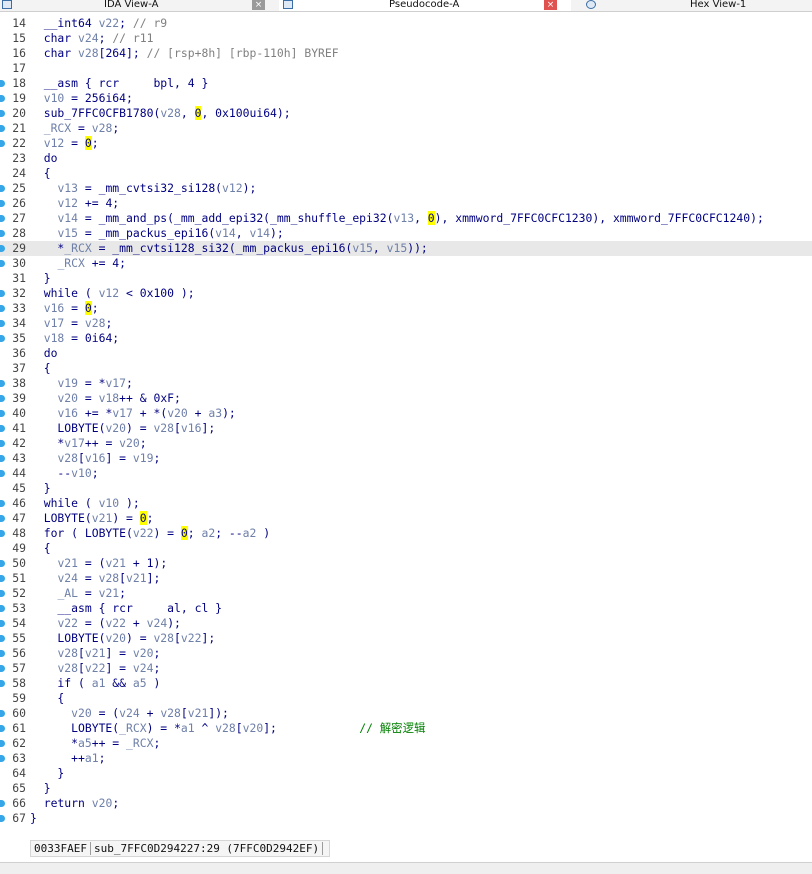  I want to click on code-line: 35 v18 = 0i64;, so click(406, 338).